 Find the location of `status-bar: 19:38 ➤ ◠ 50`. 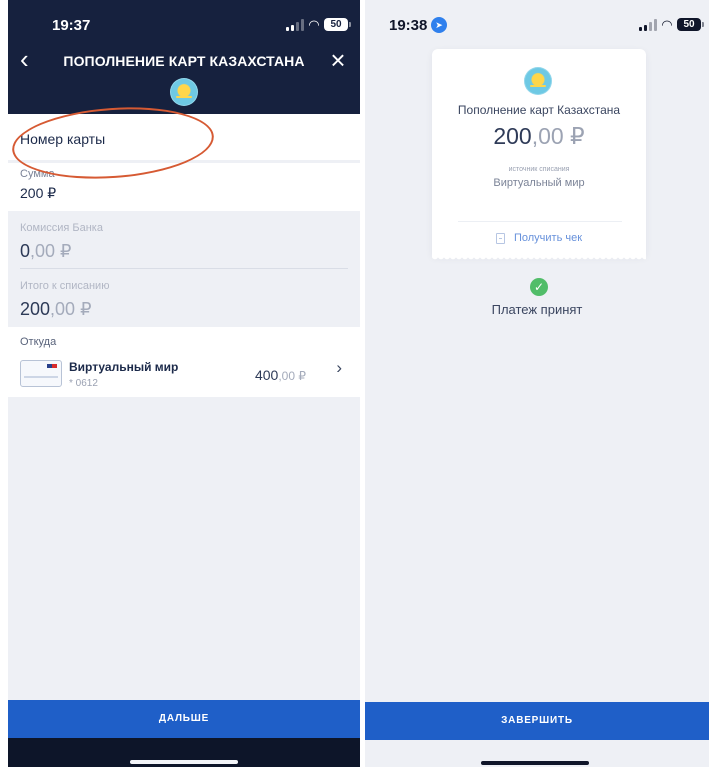

status-bar: 19:38 ➤ ◠ 50 is located at coordinates (537, 26).